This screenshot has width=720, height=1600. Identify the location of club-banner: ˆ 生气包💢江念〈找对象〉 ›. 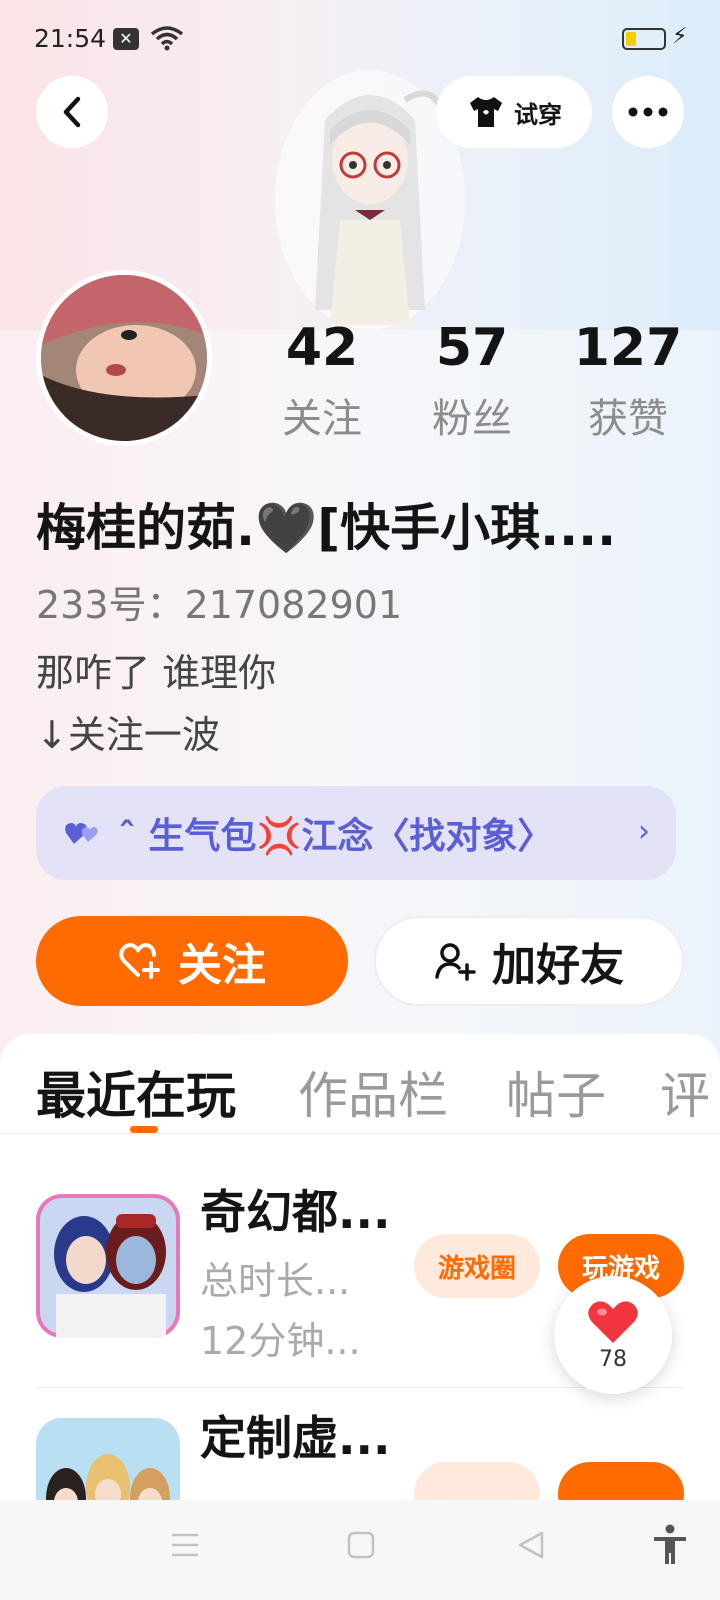
(356, 833).